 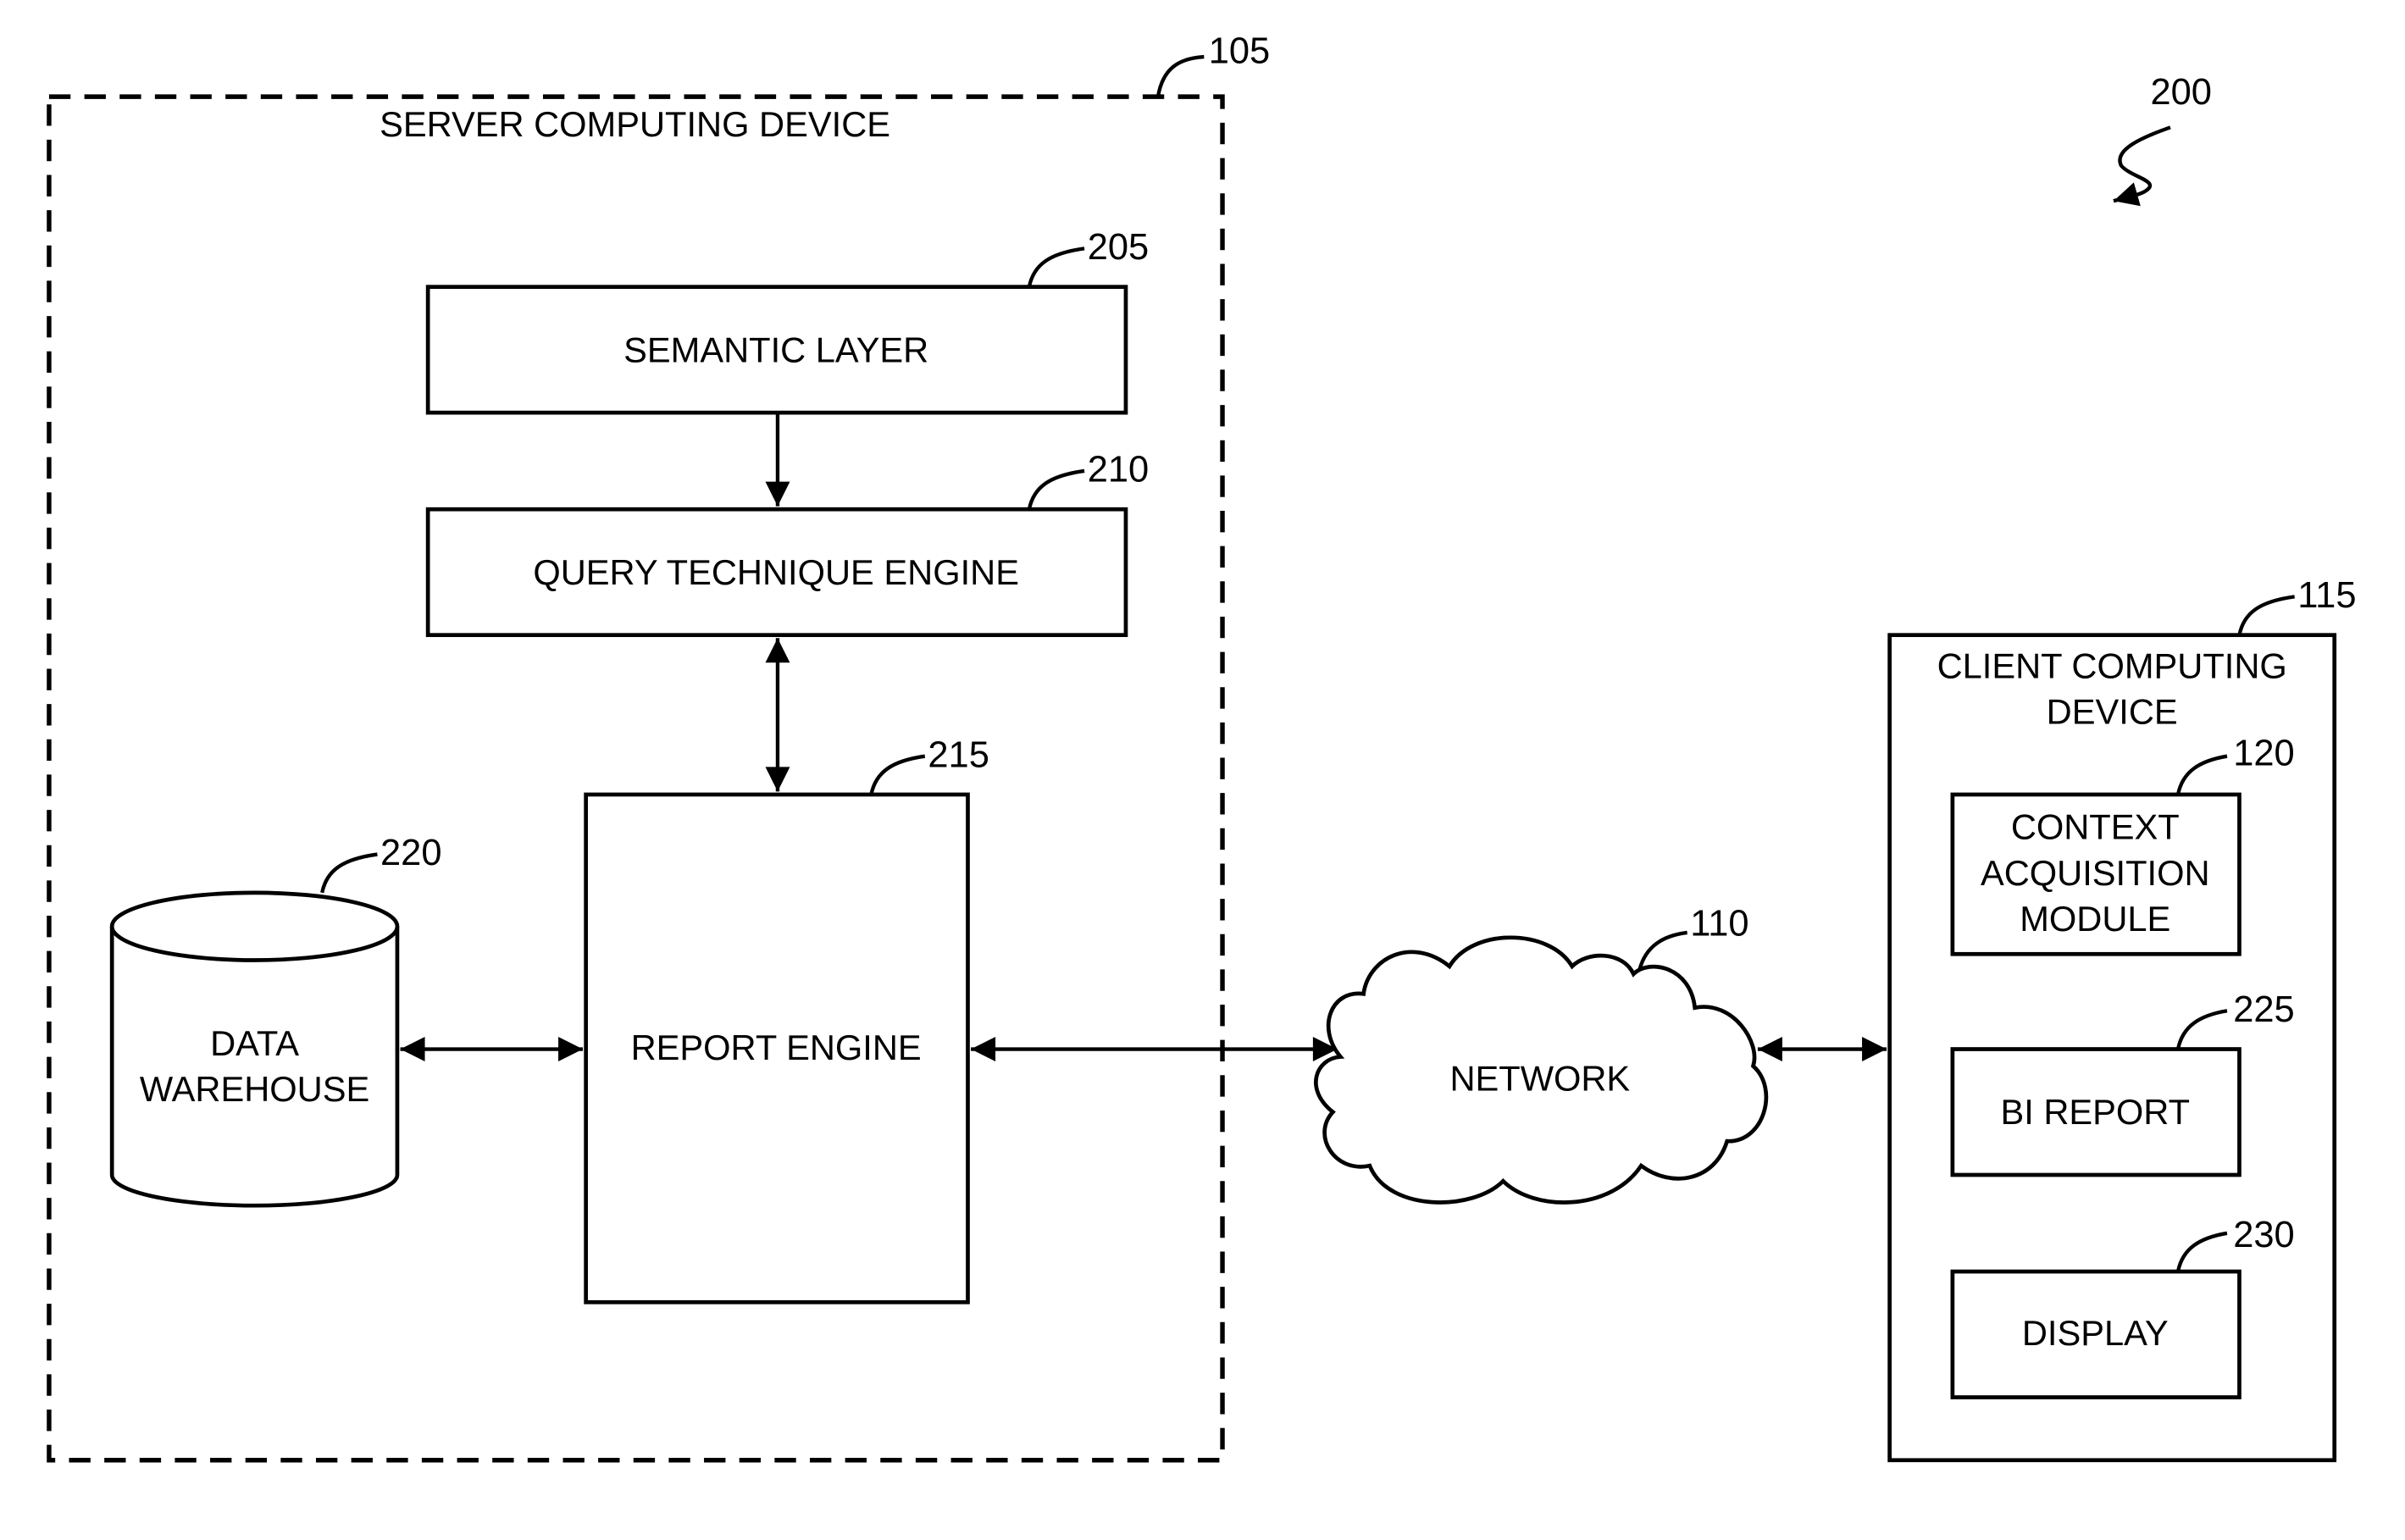 I want to click on context-module-line2: ACQUISITION, so click(x=2095, y=873).